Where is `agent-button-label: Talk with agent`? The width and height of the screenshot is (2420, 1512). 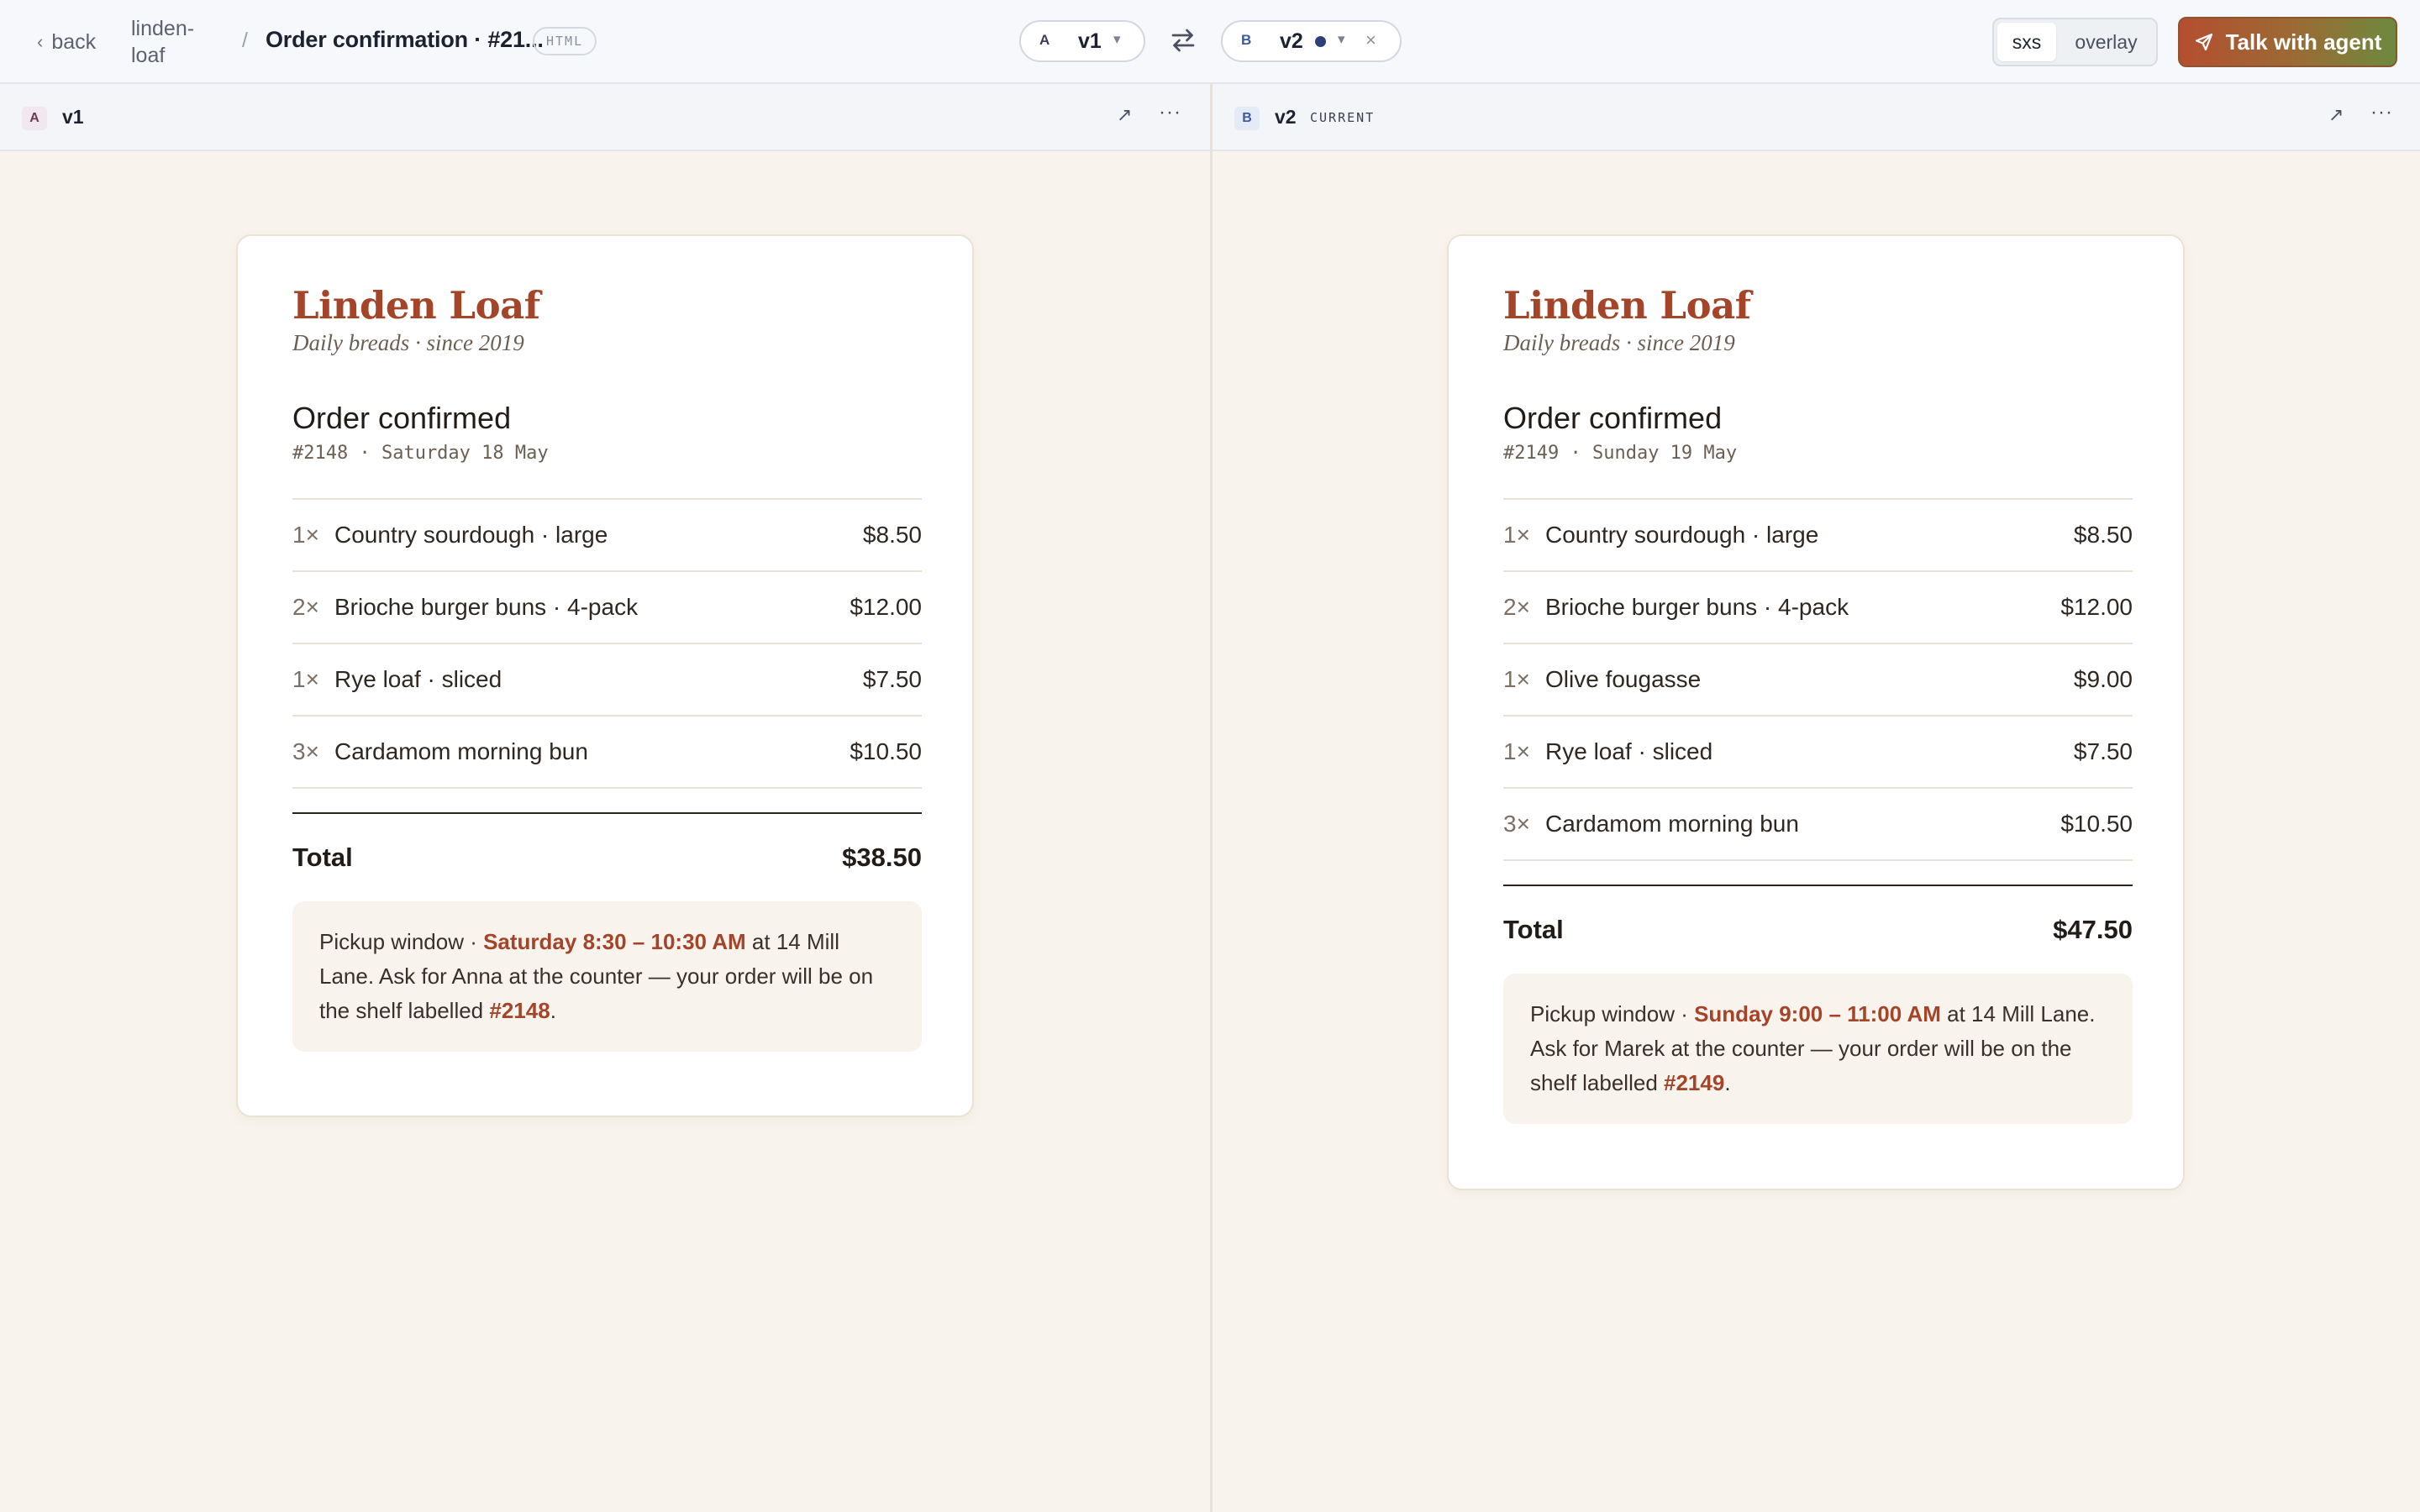 agent-button-label: Talk with agent is located at coordinates (2303, 42).